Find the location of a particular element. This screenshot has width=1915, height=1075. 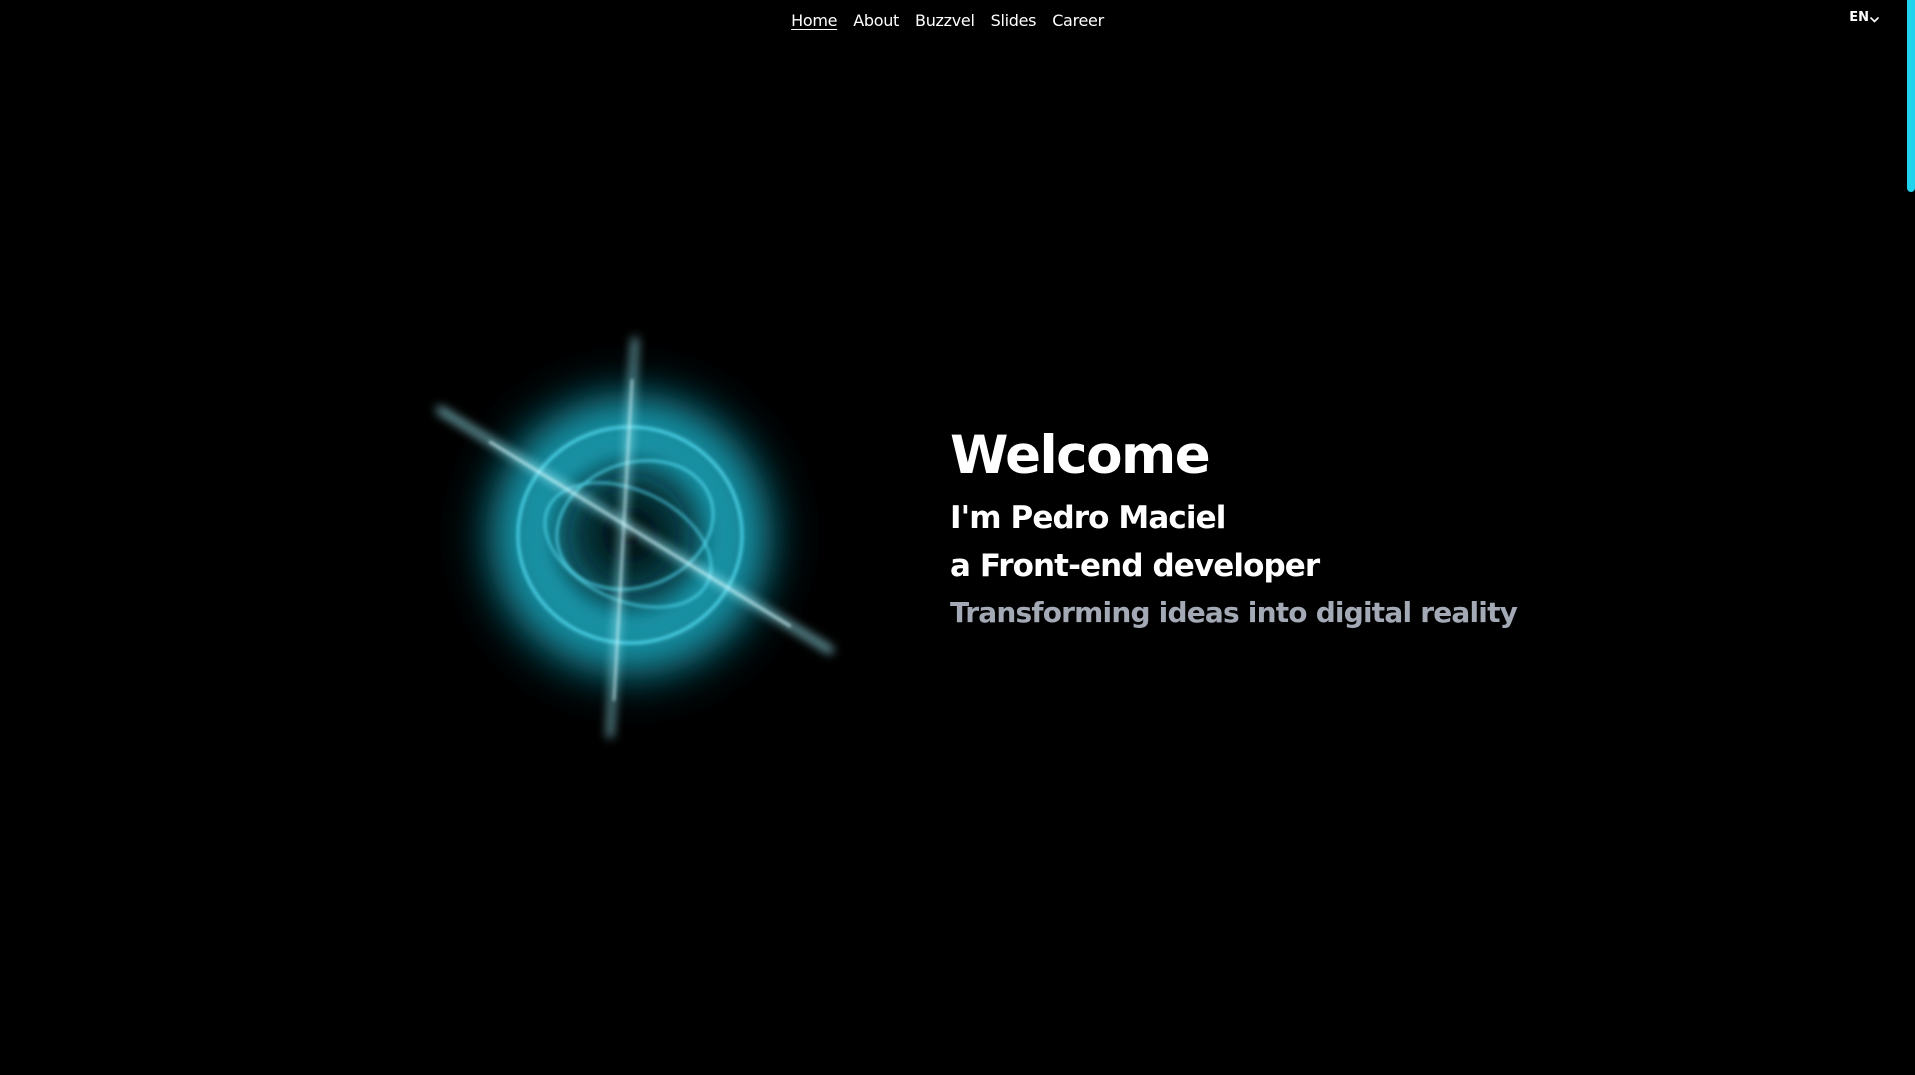

nav-link-slides: Slides is located at coordinates (1014, 20).